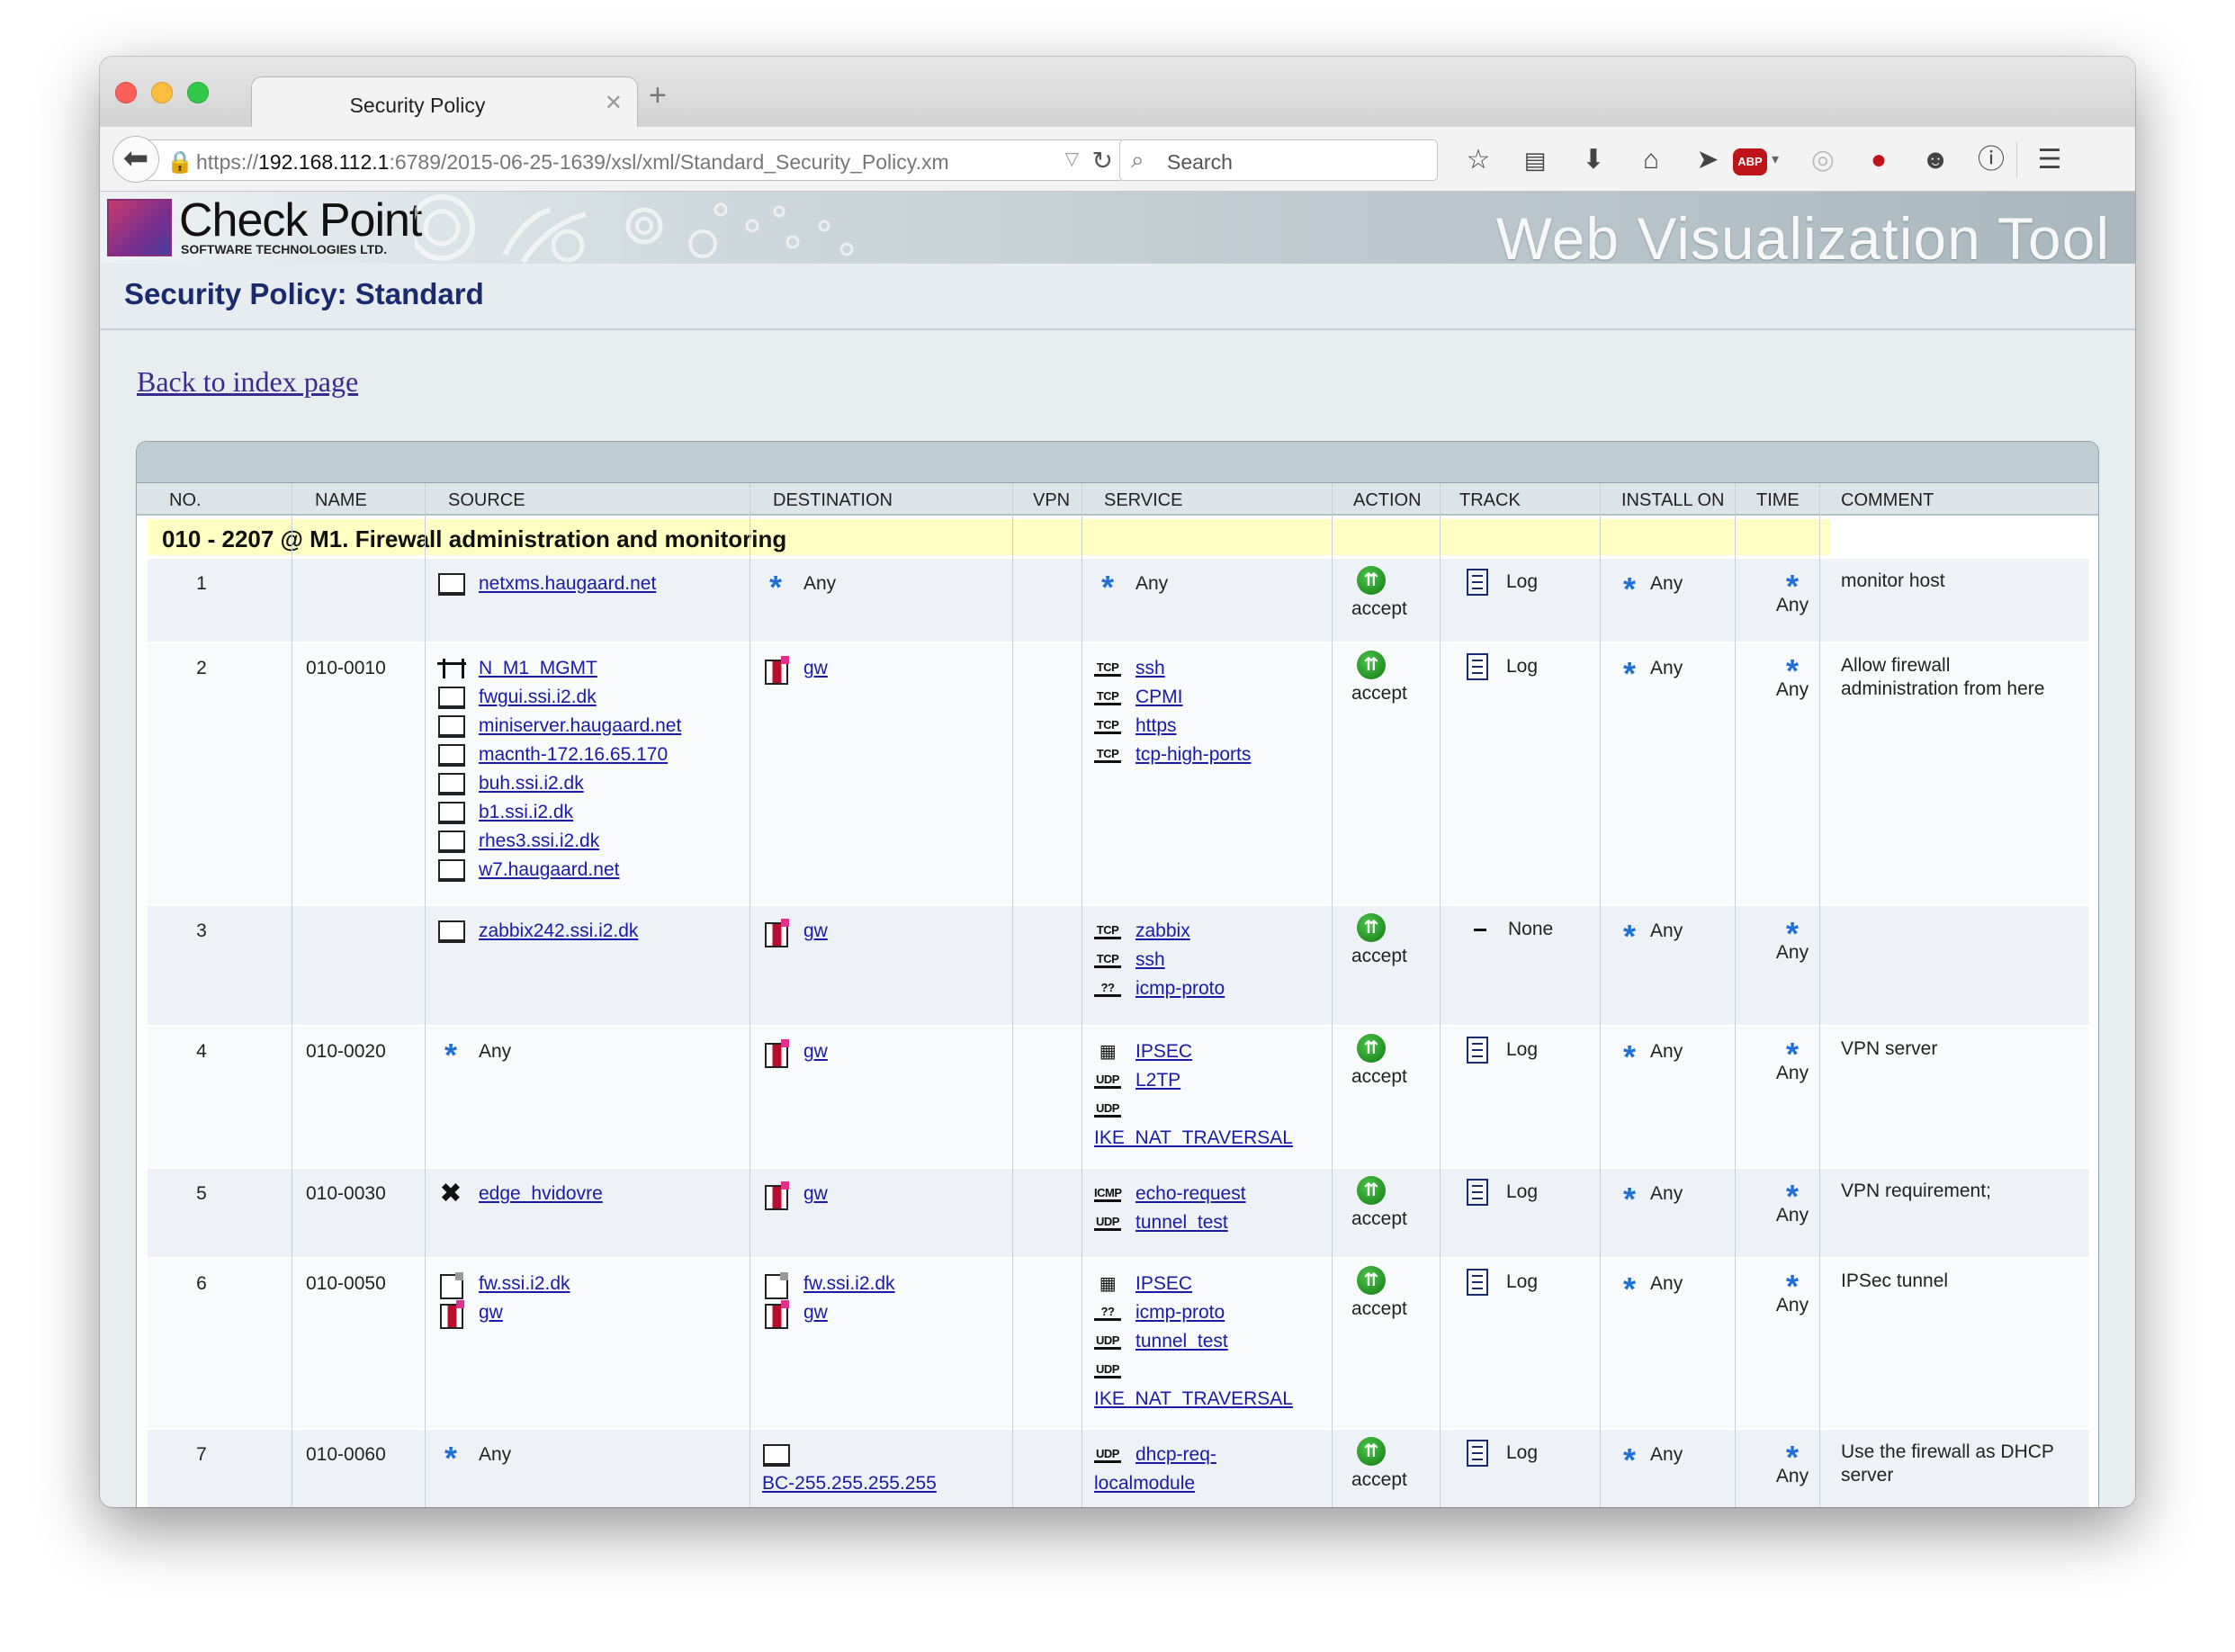 This screenshot has height=1652, width=2235. Describe the element at coordinates (1775, 159) in the screenshot. I see `adblock-dropdown-icon: ▾` at that location.